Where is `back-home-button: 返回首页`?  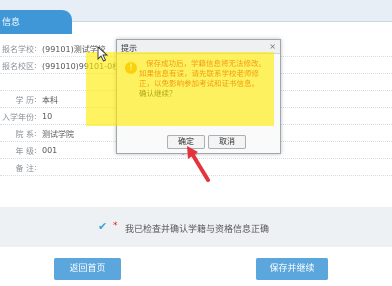 back-home-button: 返回首页 is located at coordinates (87, 269).